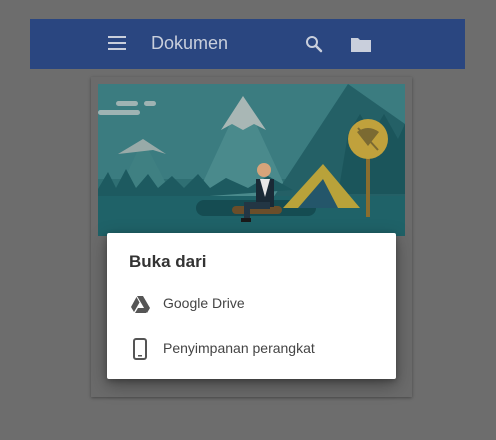 The width and height of the screenshot is (496, 440). What do you see at coordinates (168, 261) in the screenshot?
I see `dialog-title: Buka dari` at bounding box center [168, 261].